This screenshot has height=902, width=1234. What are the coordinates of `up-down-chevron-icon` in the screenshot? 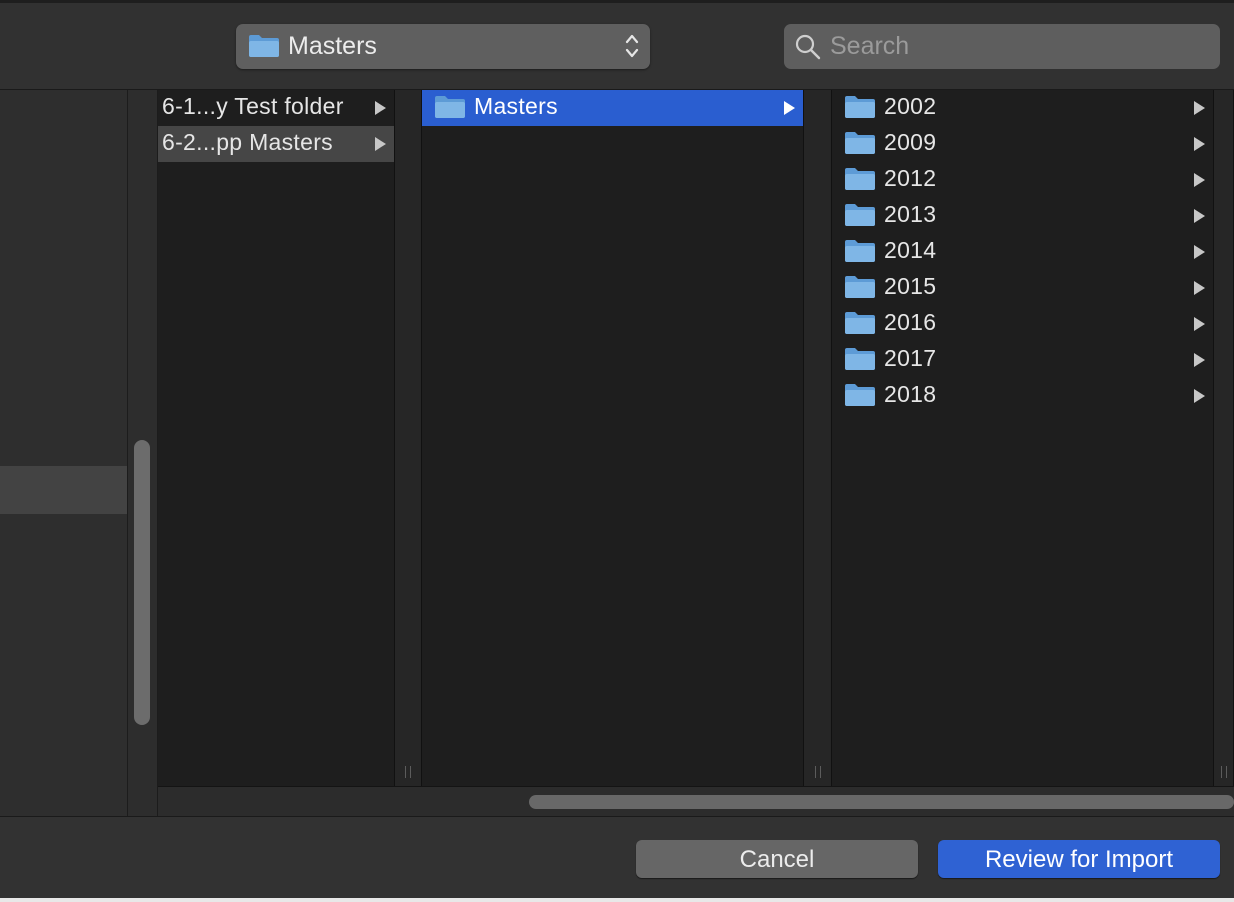 It's located at (632, 46).